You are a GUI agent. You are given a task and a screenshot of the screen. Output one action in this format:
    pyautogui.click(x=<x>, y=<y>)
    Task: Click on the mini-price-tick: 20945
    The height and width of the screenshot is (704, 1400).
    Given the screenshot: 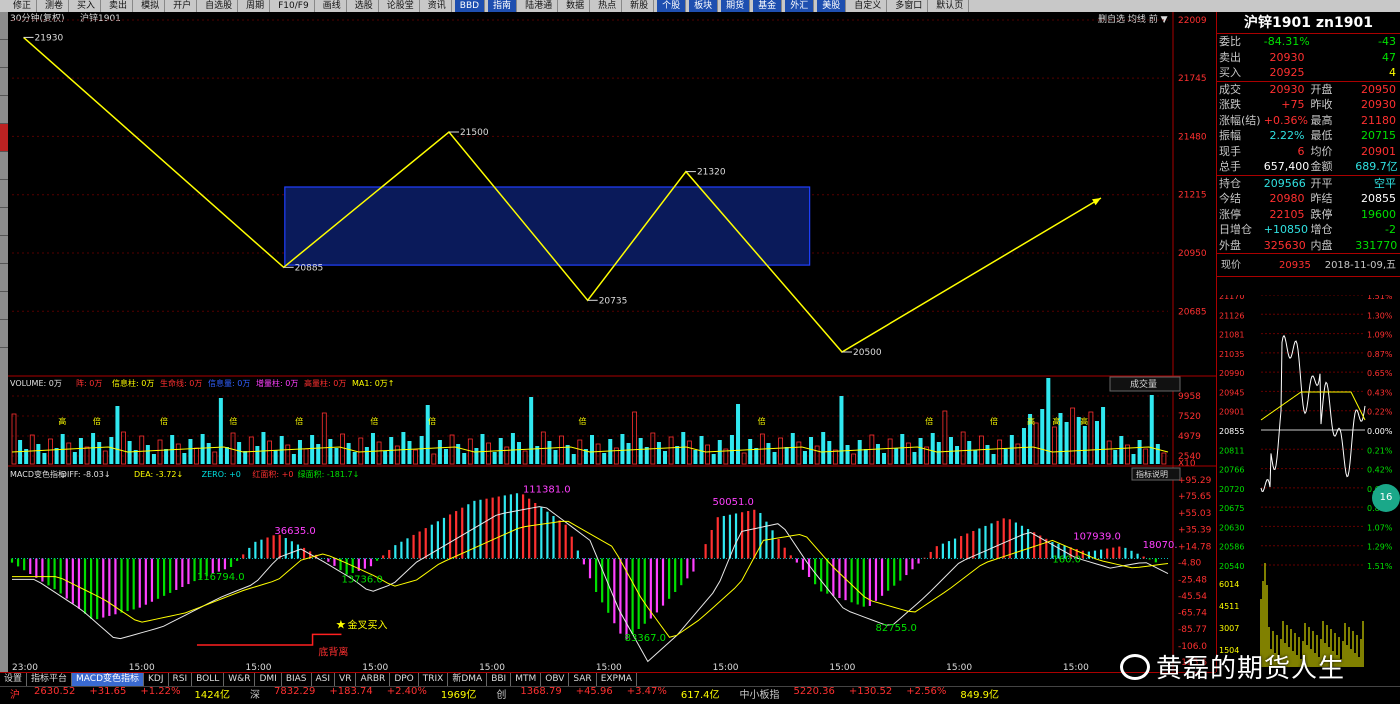 What is the action you would take?
    pyautogui.click(x=1231, y=392)
    